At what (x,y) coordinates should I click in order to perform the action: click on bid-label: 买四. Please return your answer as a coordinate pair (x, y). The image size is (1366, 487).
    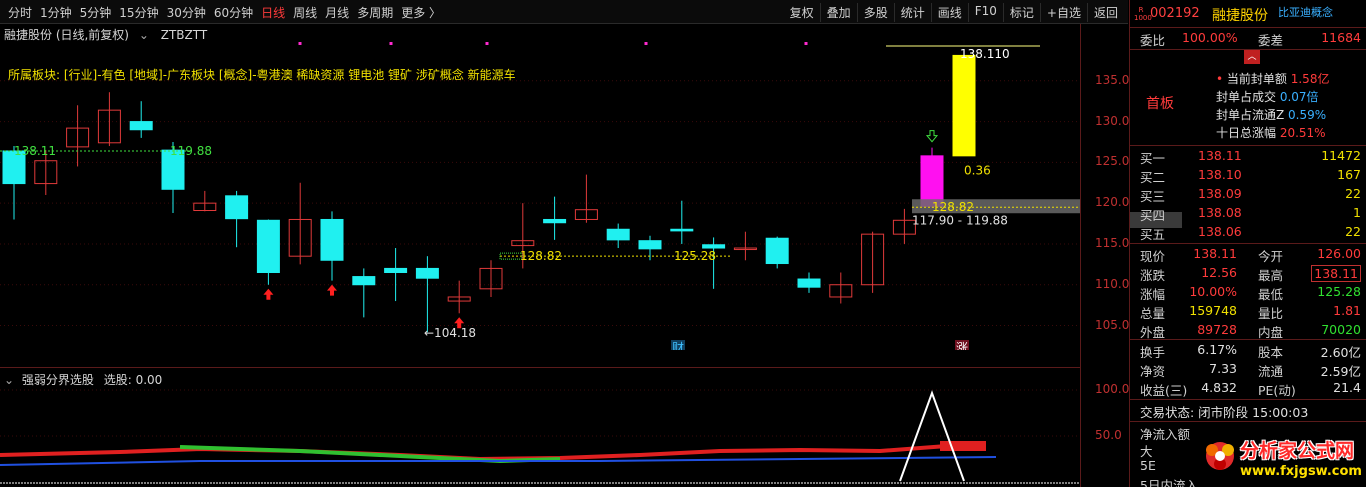
    Looking at the image, I should click on (1153, 215).